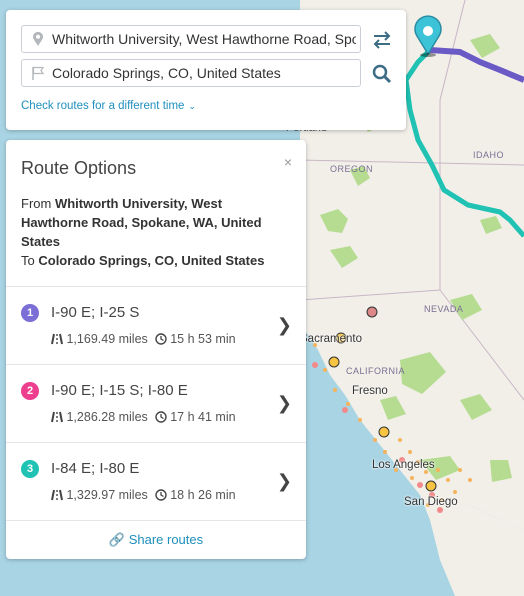  What do you see at coordinates (431, 502) in the screenshot?
I see `map-label-san-diego: San Diego` at bounding box center [431, 502].